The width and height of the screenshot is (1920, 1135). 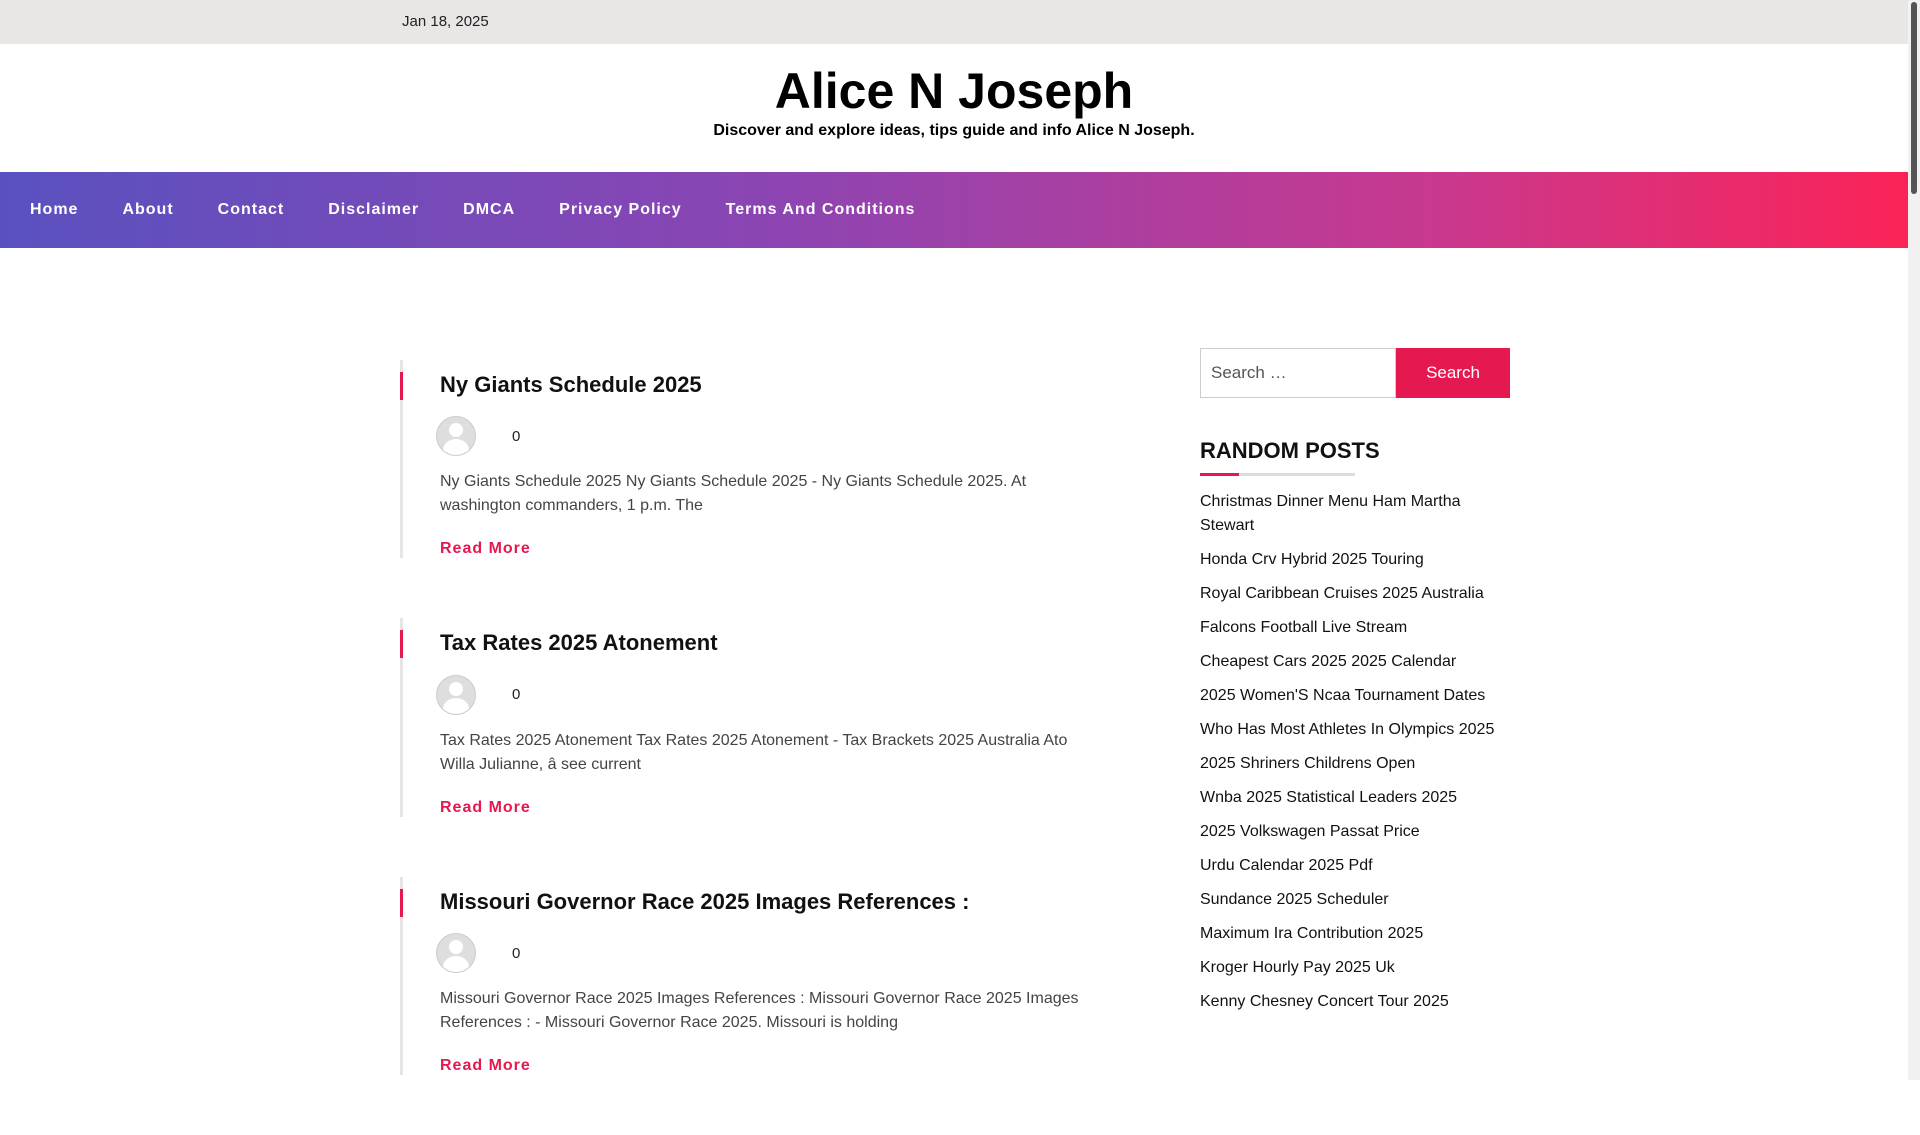 What do you see at coordinates (765, 379) in the screenshot?
I see `post-title: Ny Giants Schedule 2025` at bounding box center [765, 379].